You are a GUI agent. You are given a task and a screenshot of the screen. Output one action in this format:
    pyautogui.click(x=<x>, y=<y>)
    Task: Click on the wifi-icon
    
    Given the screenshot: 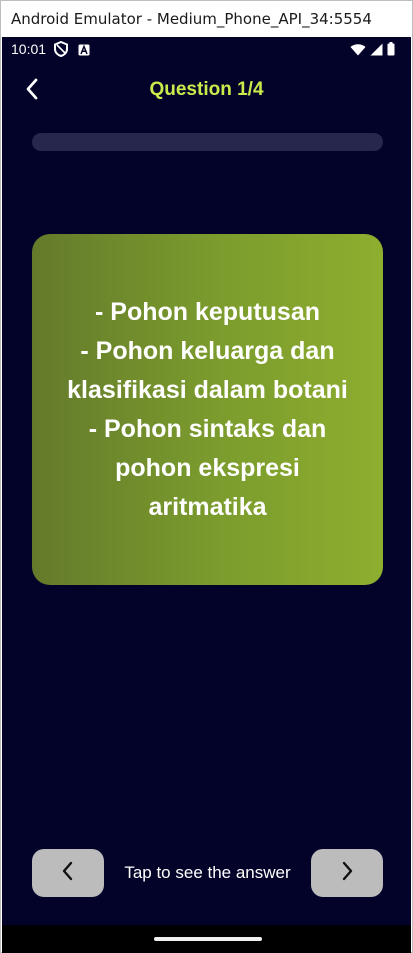 What is the action you would take?
    pyautogui.click(x=358, y=51)
    